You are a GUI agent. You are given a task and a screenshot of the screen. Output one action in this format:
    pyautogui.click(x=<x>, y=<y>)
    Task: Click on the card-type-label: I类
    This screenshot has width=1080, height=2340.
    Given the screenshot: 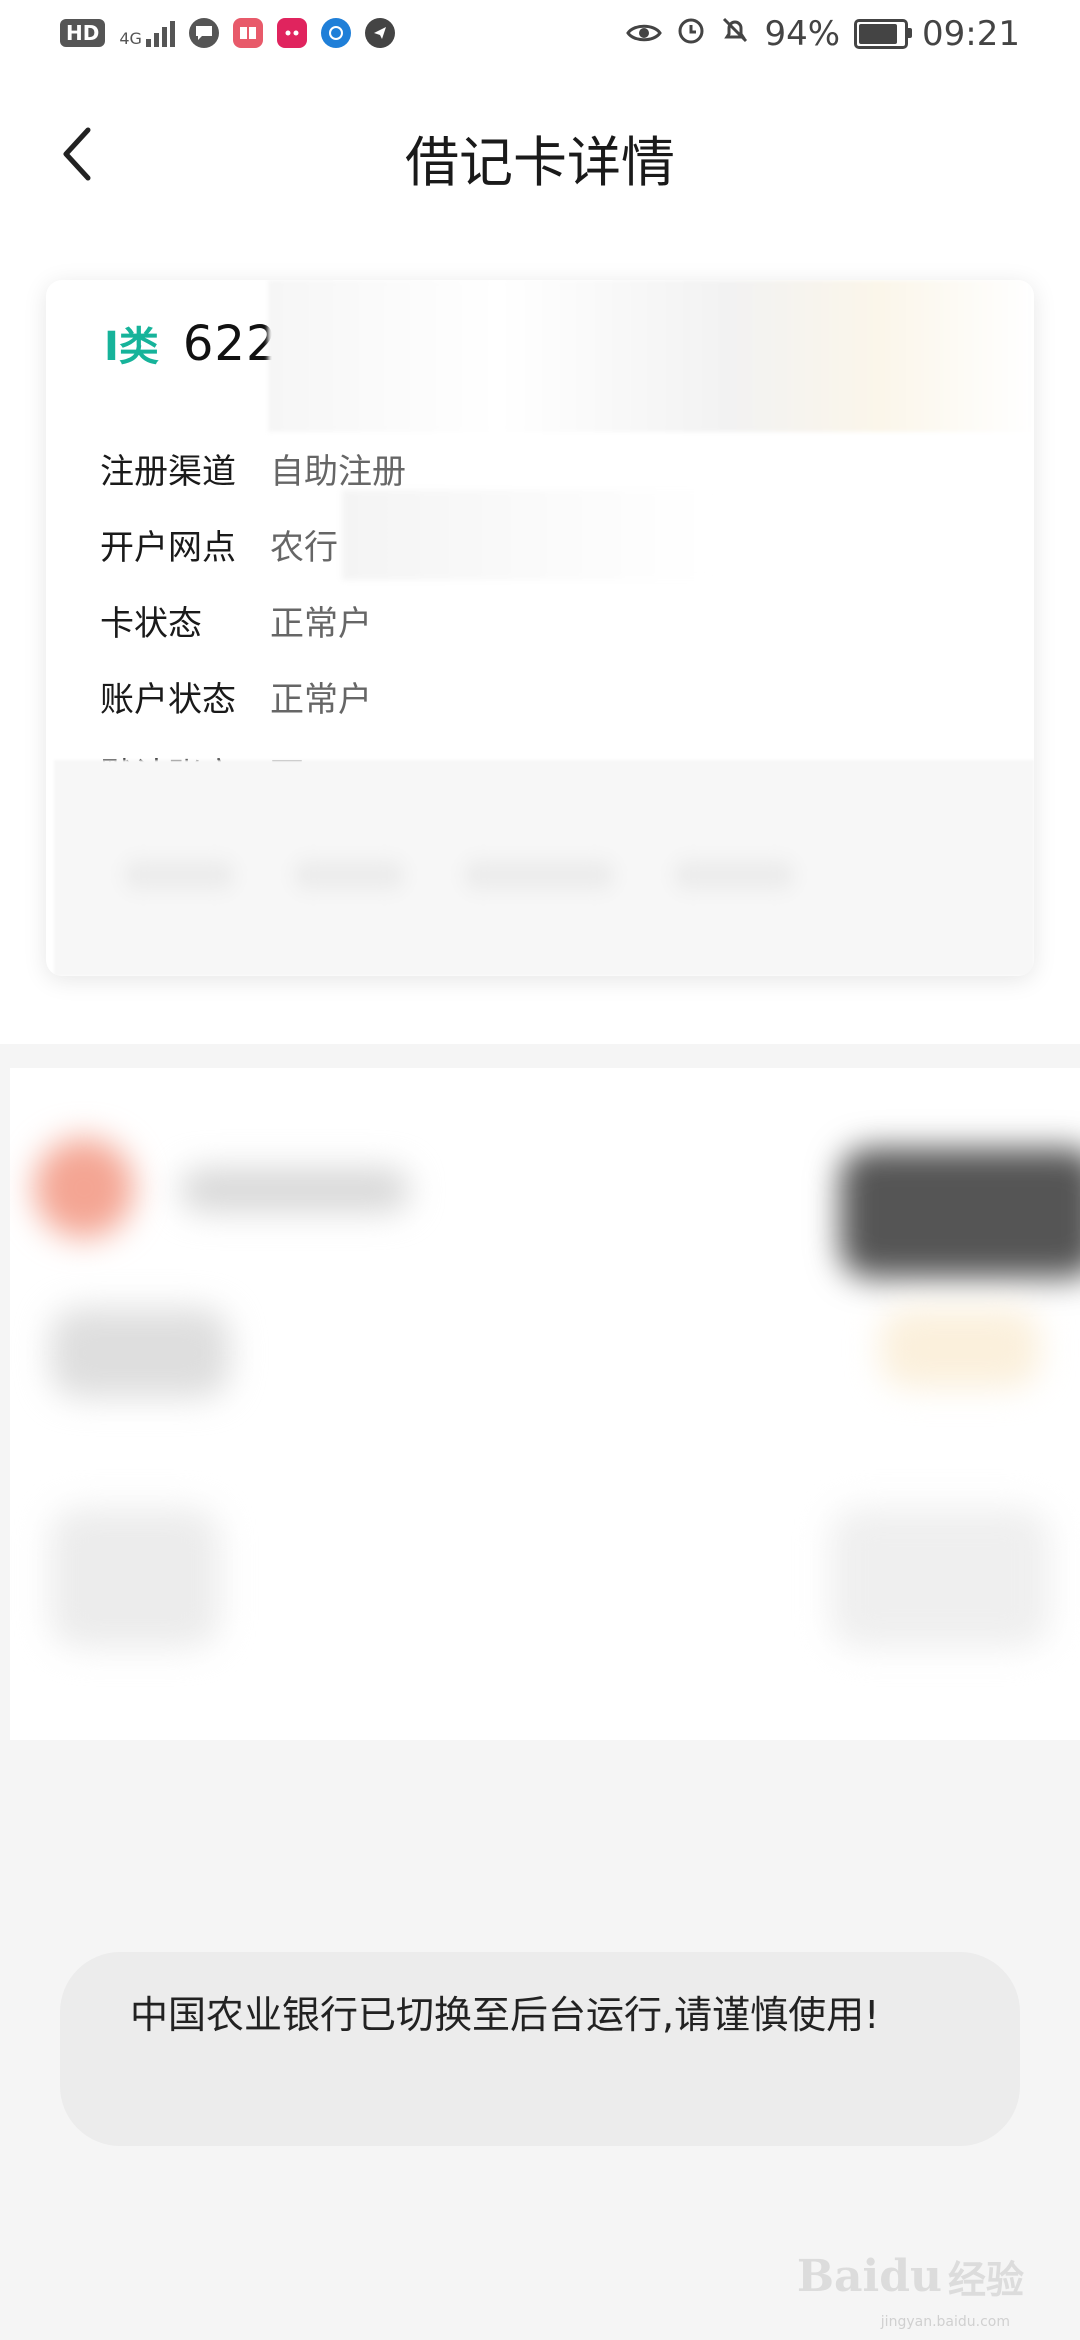 What is the action you would take?
    pyautogui.click(x=131, y=347)
    